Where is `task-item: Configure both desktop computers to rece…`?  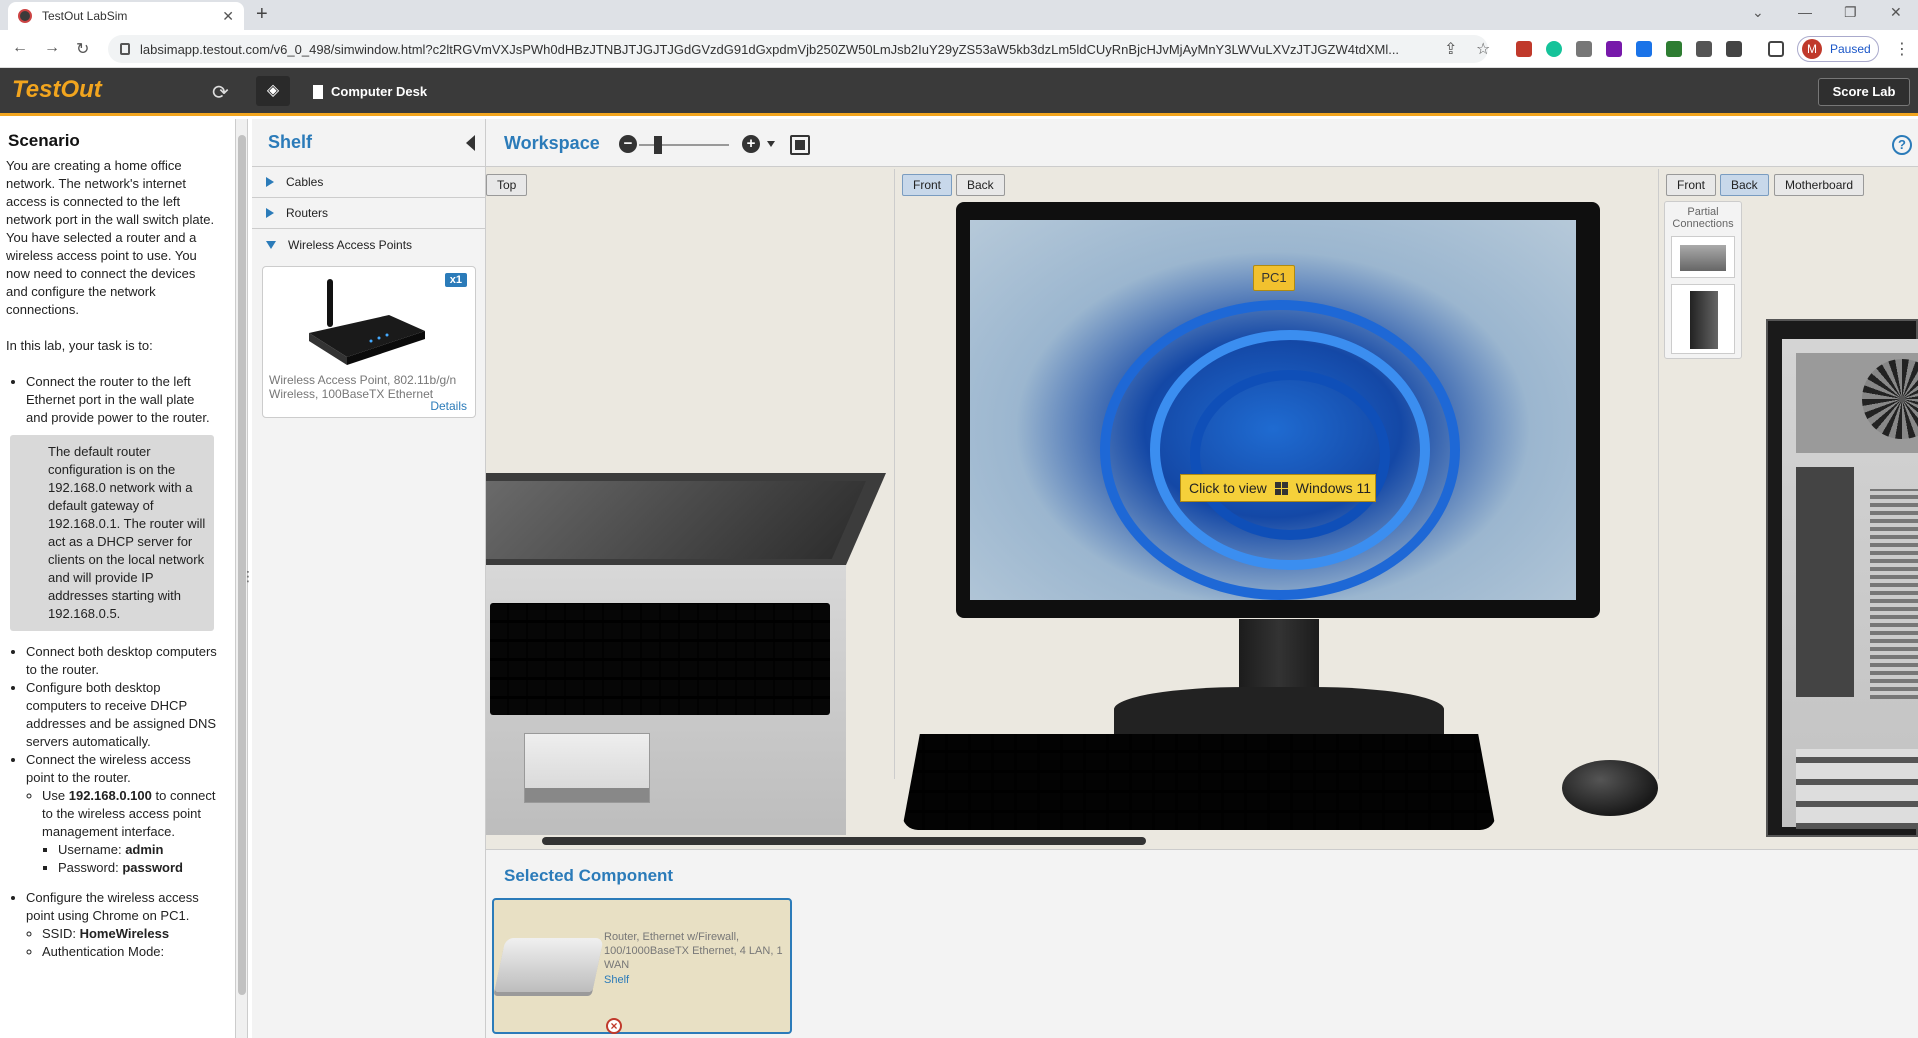
task-item: Configure both desktop computers to rece… is located at coordinates (122, 715).